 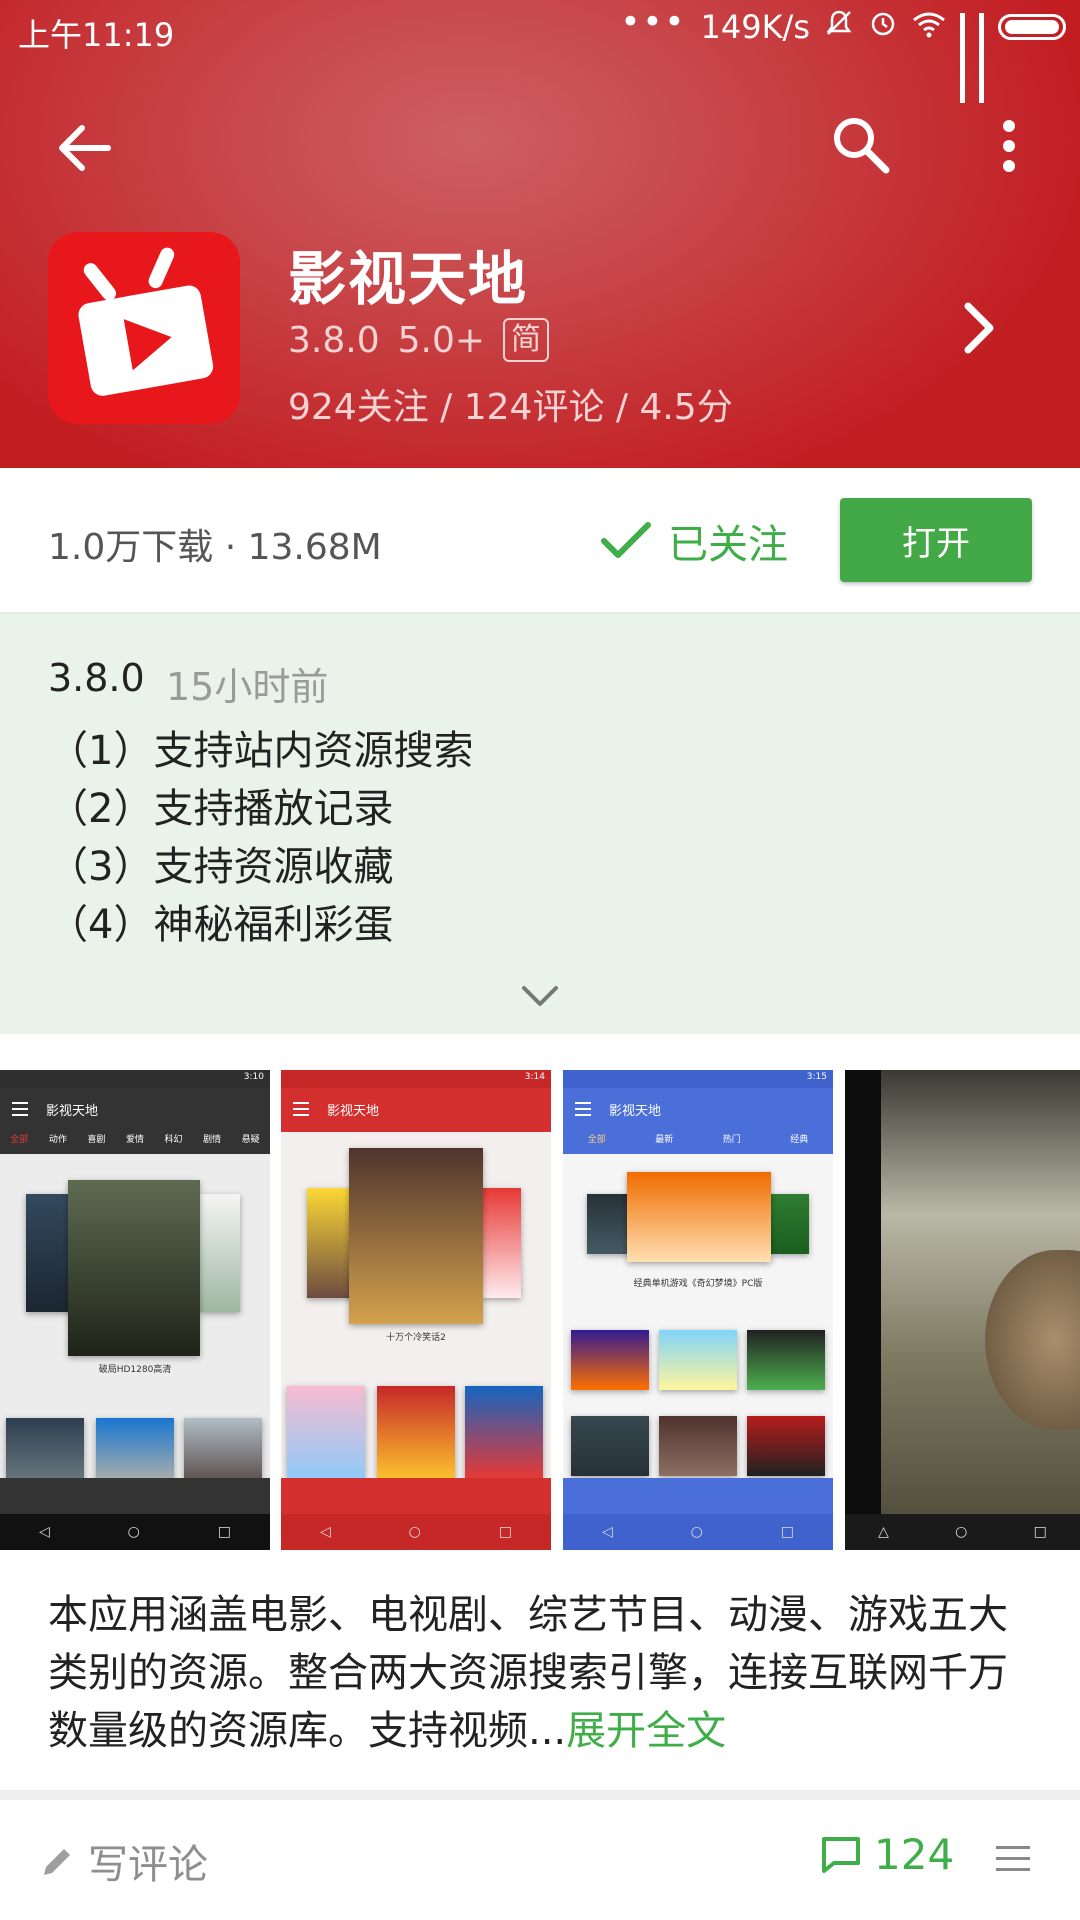 What do you see at coordinates (540, 540) in the screenshot?
I see `action-bar: 1.0万下载 · 13.68M 已关注 打开` at bounding box center [540, 540].